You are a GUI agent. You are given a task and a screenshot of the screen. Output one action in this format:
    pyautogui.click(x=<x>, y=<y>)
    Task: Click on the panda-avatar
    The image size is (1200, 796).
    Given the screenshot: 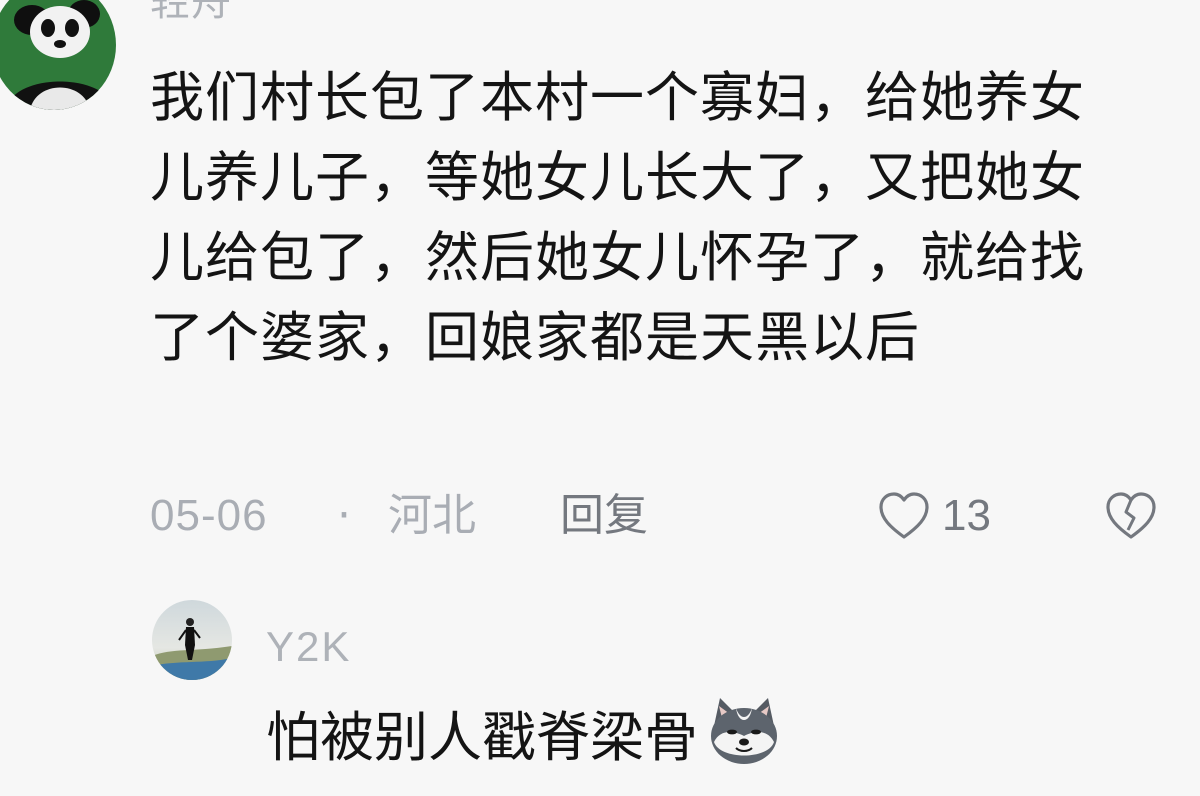 What is the action you would take?
    pyautogui.click(x=58, y=55)
    